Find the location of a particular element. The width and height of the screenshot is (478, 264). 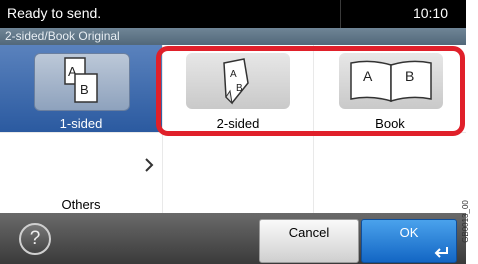

svg-text: B is located at coordinates (84, 89).